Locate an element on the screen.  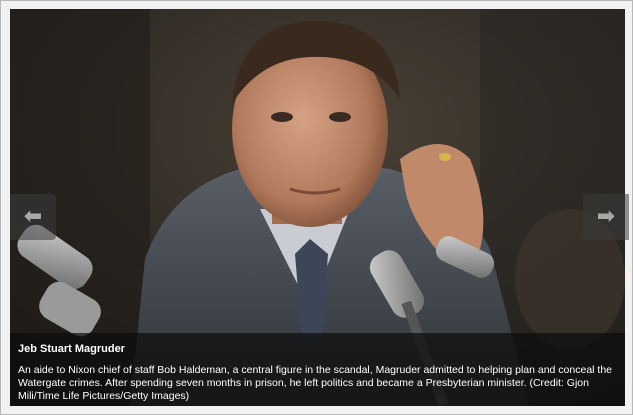
next-slide-button: ➡ is located at coordinates (606, 217).